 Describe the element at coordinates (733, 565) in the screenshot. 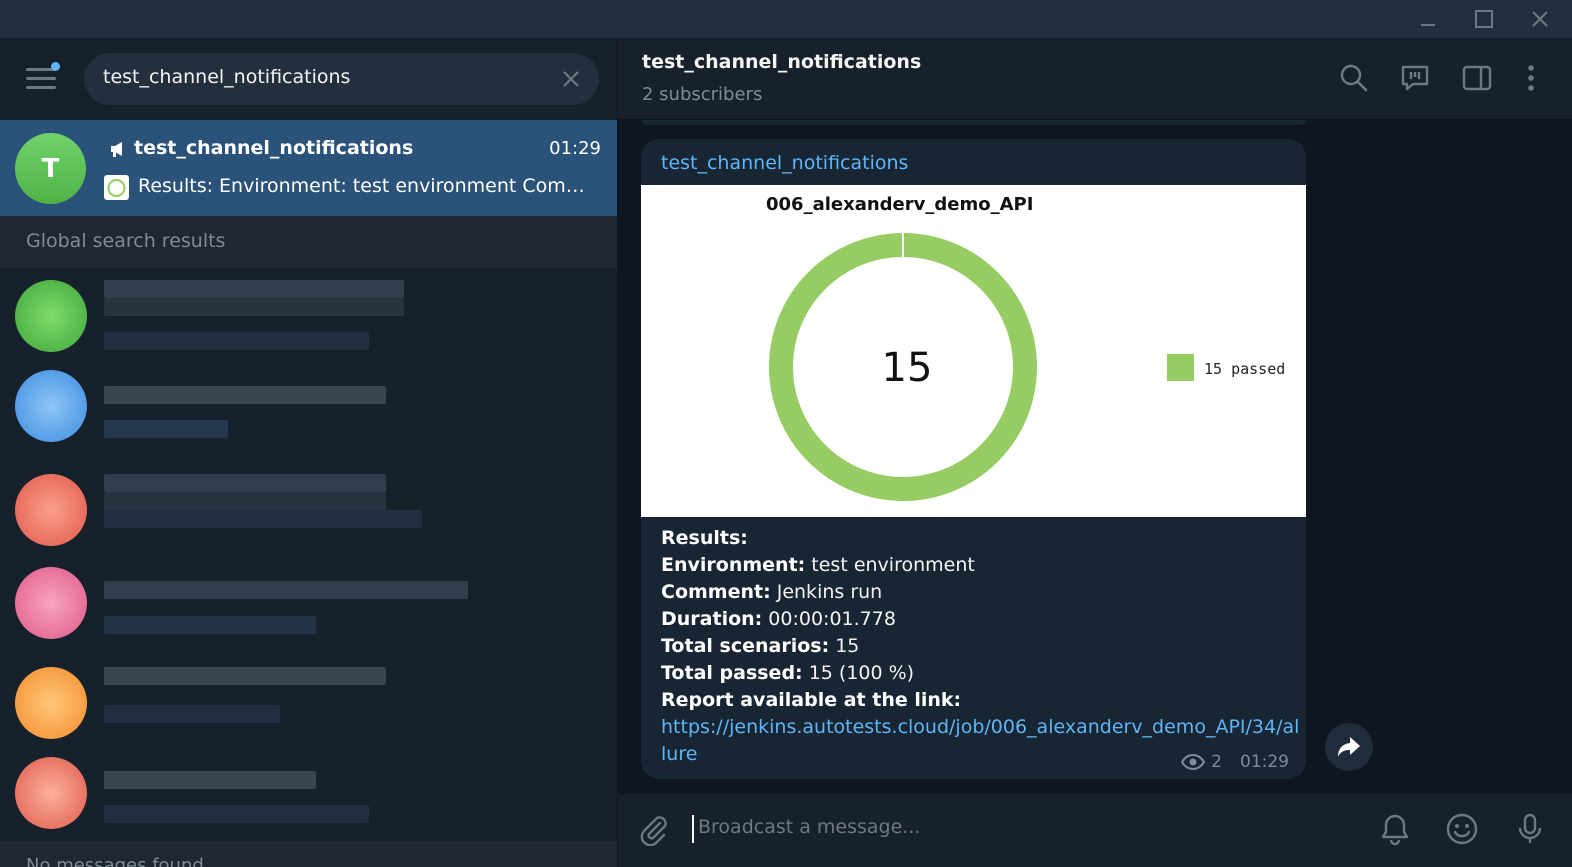

I see `environment-label: Environment:` at that location.